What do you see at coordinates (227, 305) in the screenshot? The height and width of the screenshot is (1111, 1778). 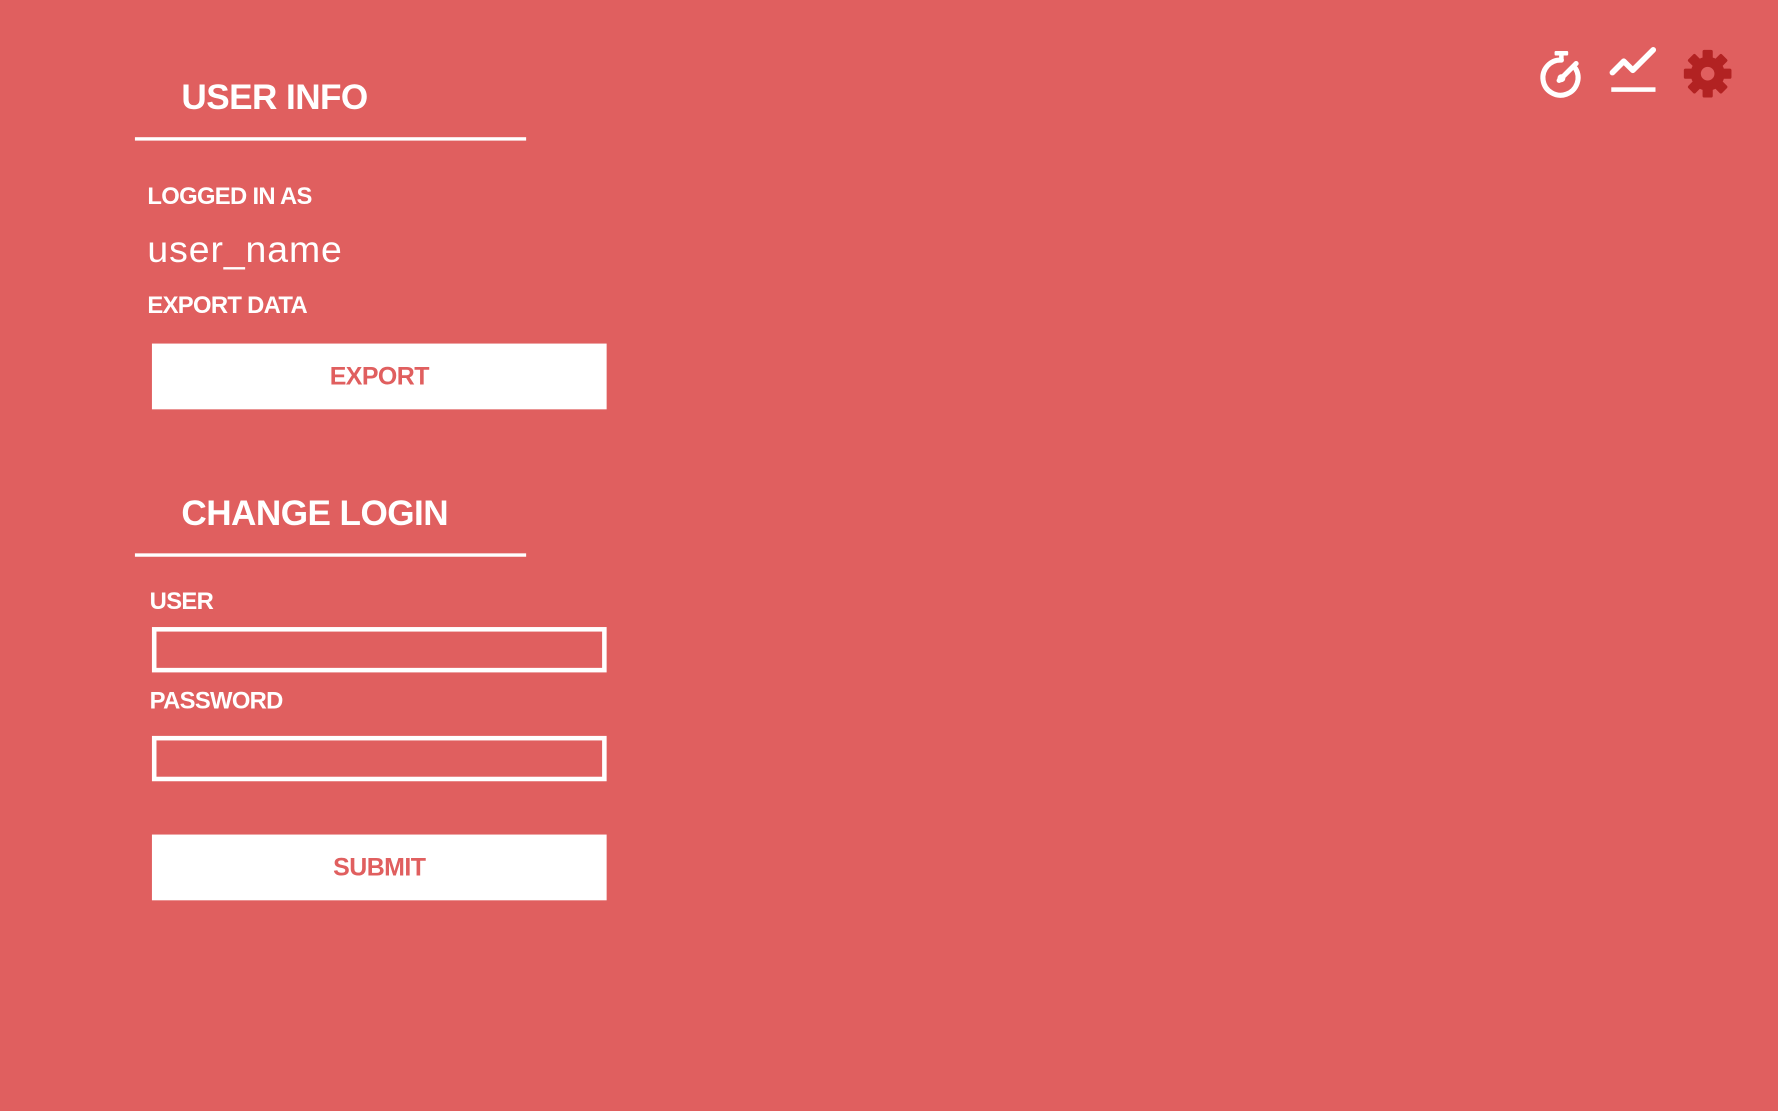 I see `export-data-label: EXPORT DATA` at bounding box center [227, 305].